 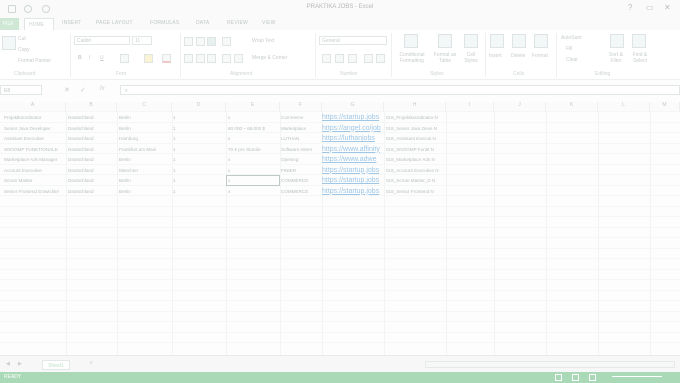 I want to click on column-header: F, so click(x=301, y=106).